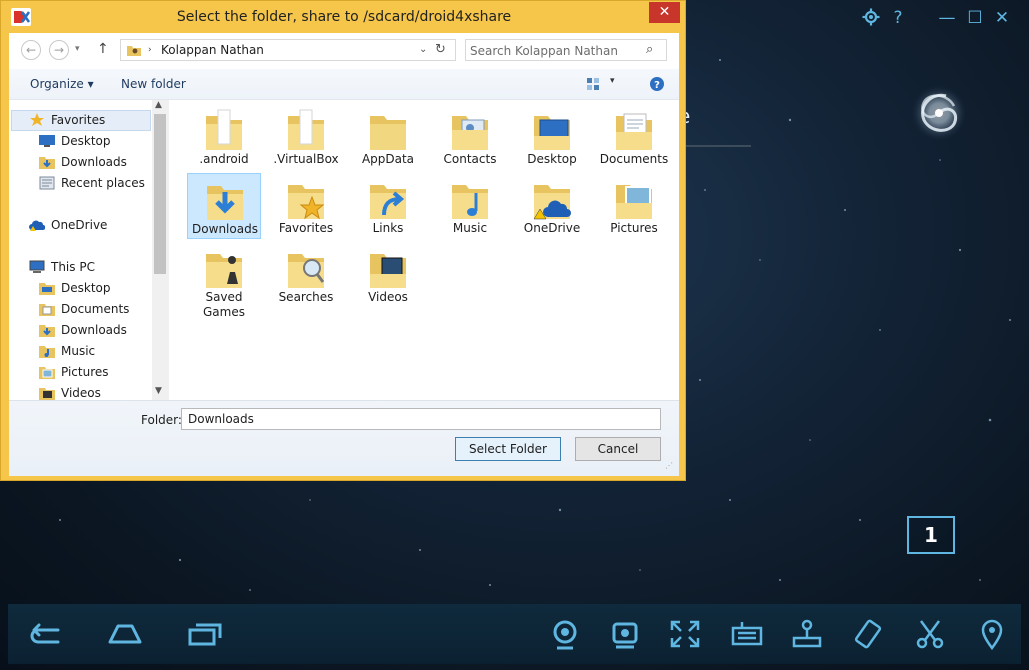  I want to click on keyboard-icon, so click(747, 634).